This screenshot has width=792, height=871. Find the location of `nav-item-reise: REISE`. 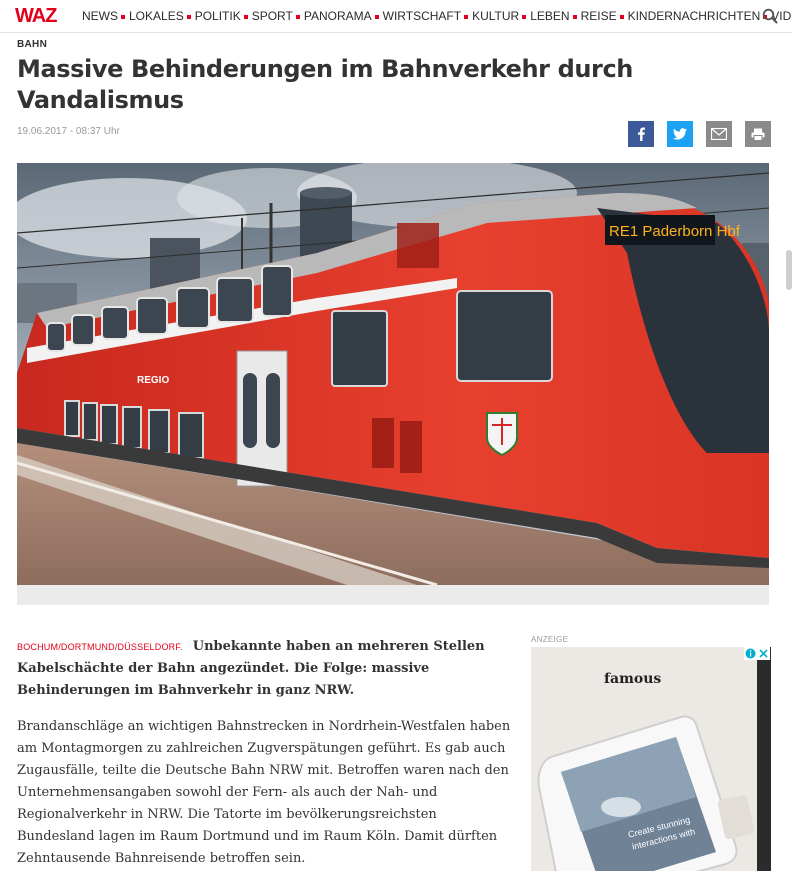

nav-item-reise: REISE is located at coordinates (604, 16).